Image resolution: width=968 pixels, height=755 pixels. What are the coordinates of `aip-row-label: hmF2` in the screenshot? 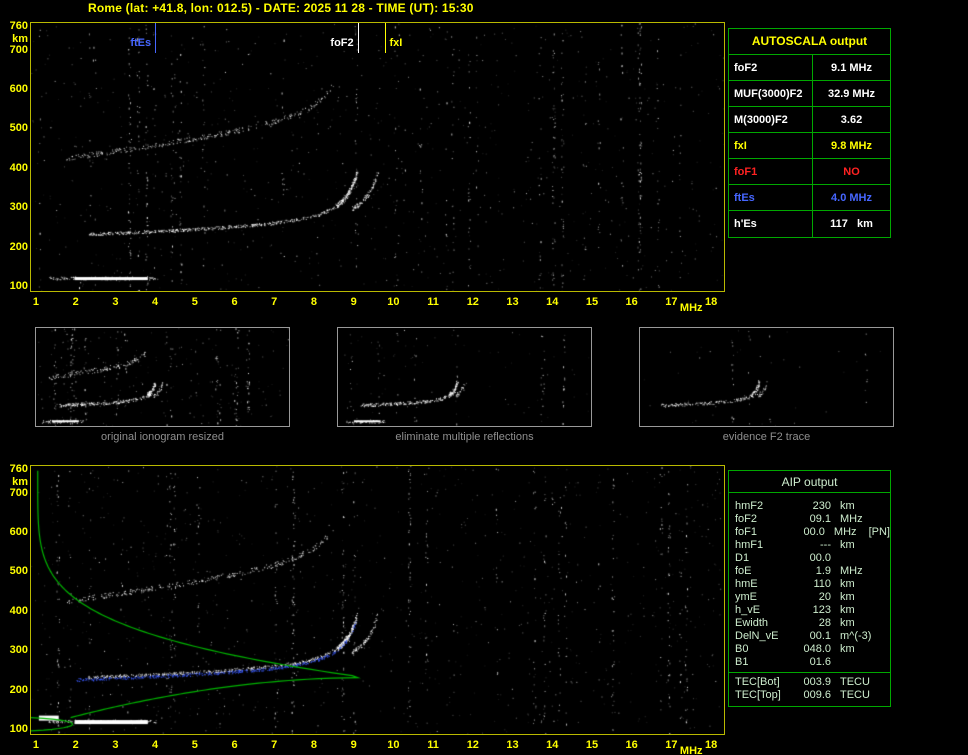 It's located at (749, 506).